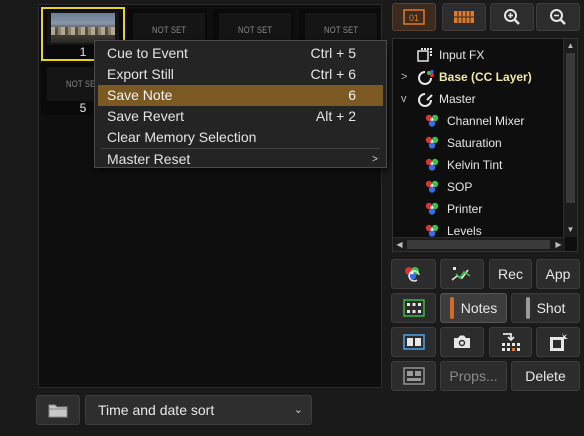 This screenshot has height=436, width=584. I want to click on menu-item-label: Save Note, so click(140, 95).